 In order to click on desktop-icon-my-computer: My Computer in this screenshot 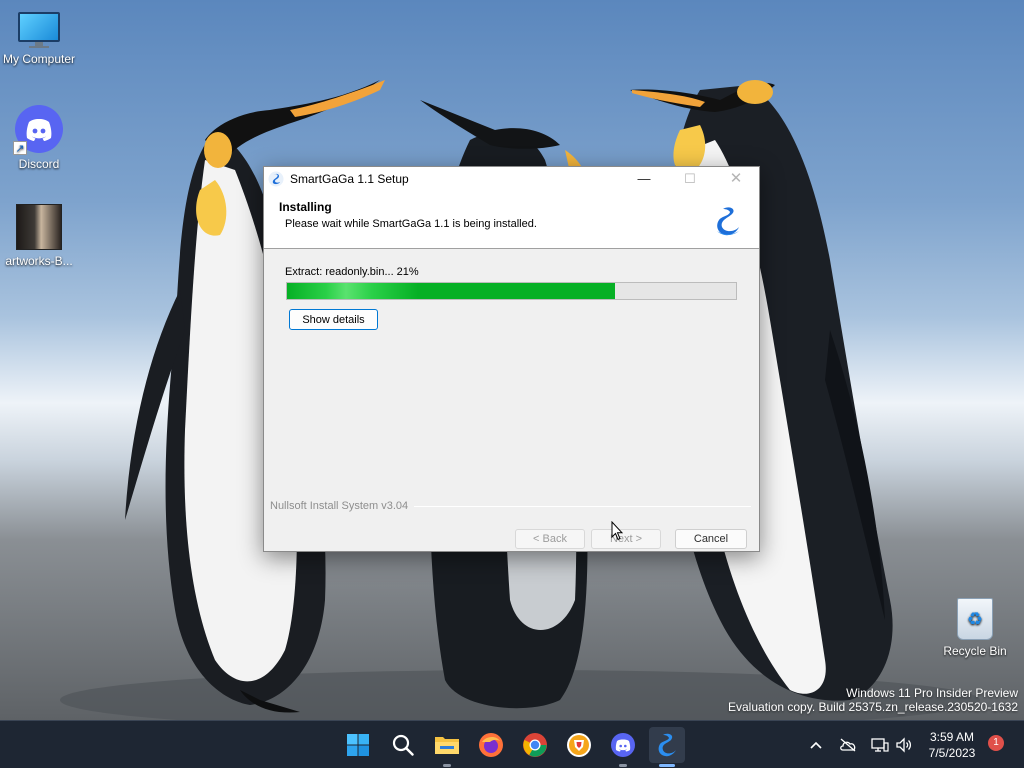, I will do `click(39, 39)`.